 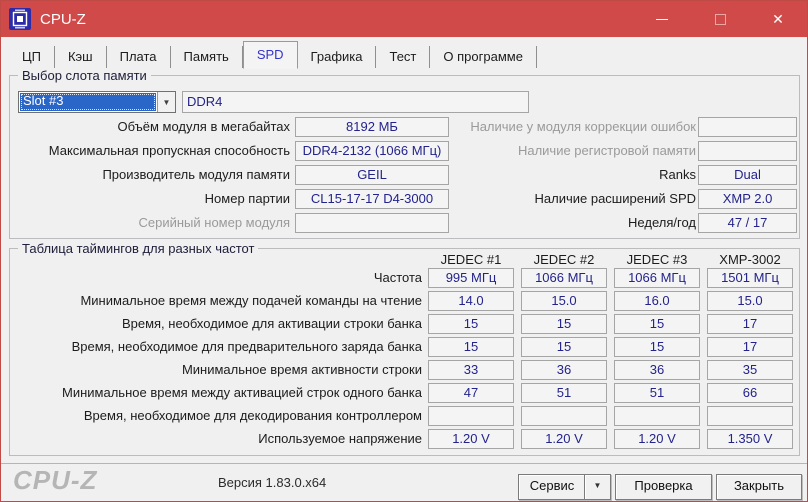 I want to click on module-size-field: 8192 МБ, so click(x=372, y=127).